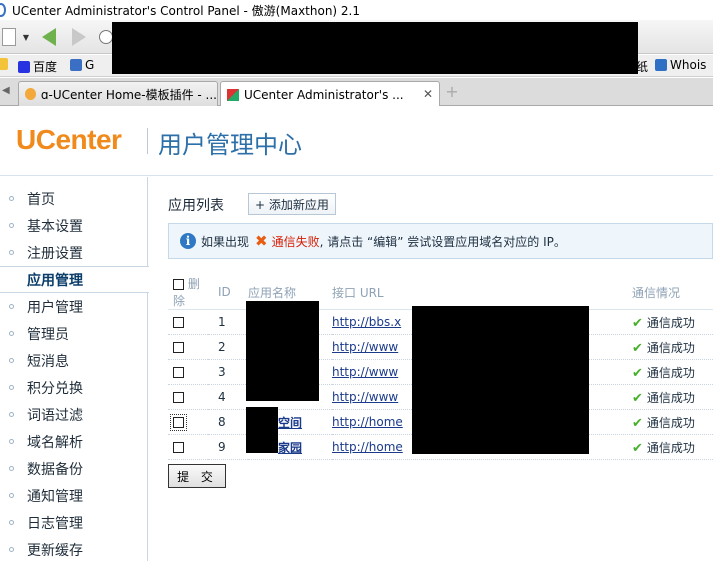  What do you see at coordinates (228, 322) in the screenshot?
I see `row-id: 1` at bounding box center [228, 322].